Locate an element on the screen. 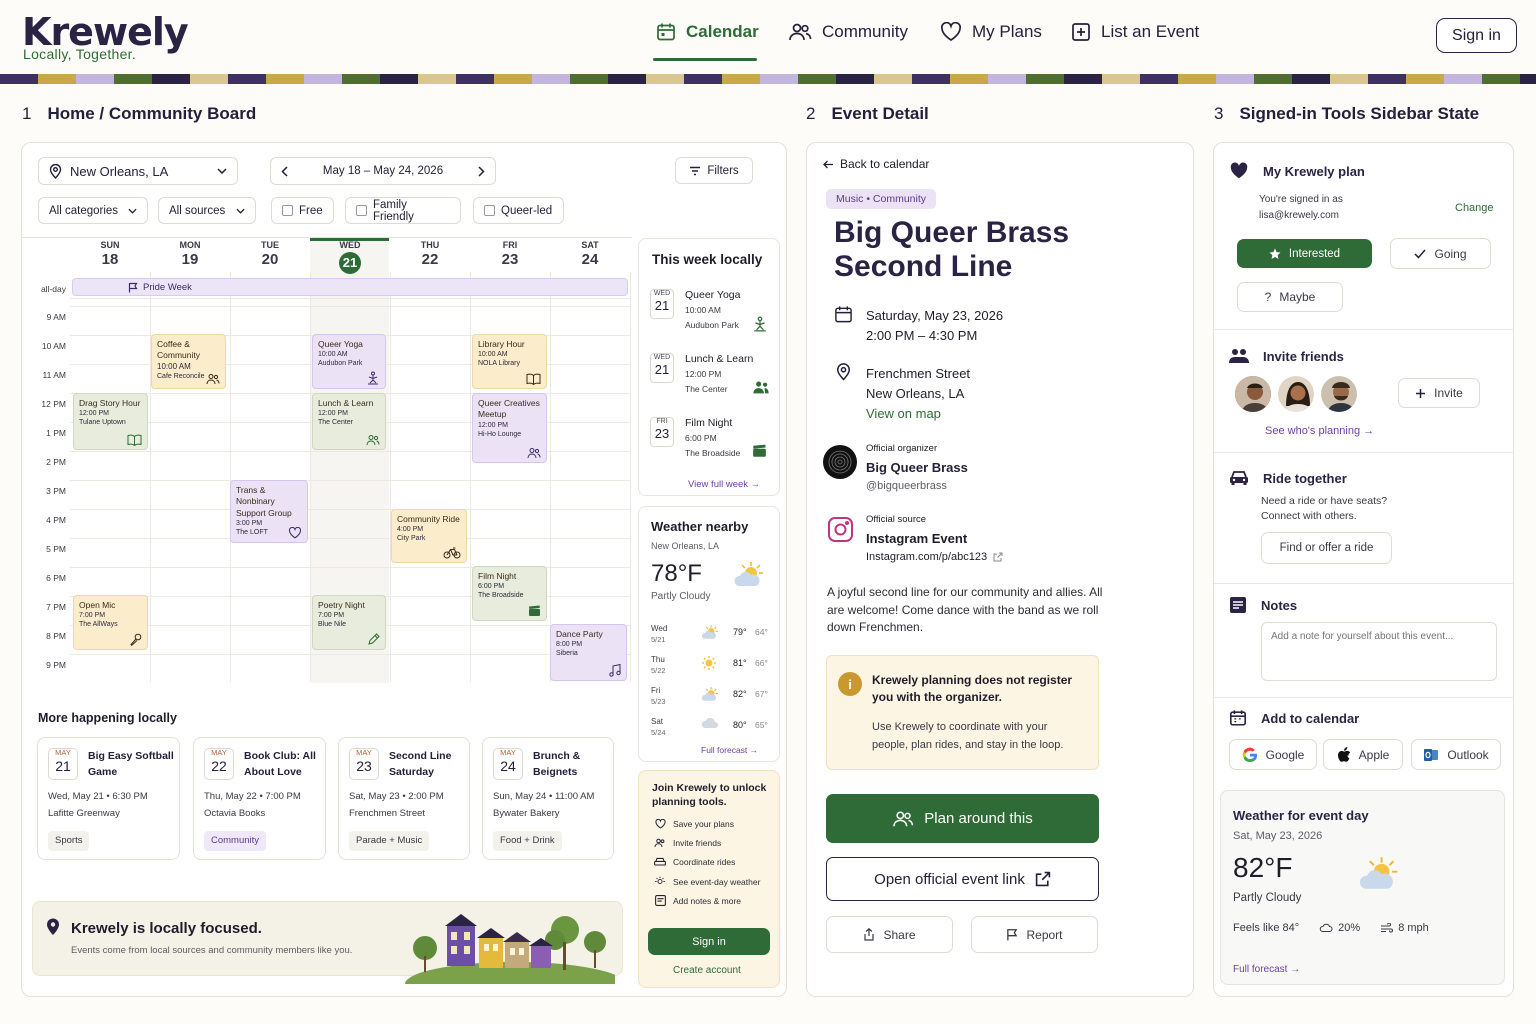 This screenshot has height=1024, width=1536. nav-calendar: Calendar is located at coordinates (707, 32).